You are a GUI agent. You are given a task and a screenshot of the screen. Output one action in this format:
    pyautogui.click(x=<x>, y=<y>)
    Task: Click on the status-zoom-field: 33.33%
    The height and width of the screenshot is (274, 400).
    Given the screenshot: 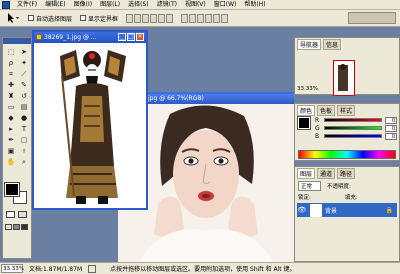 What is the action you would take?
    pyautogui.click(x=12, y=268)
    